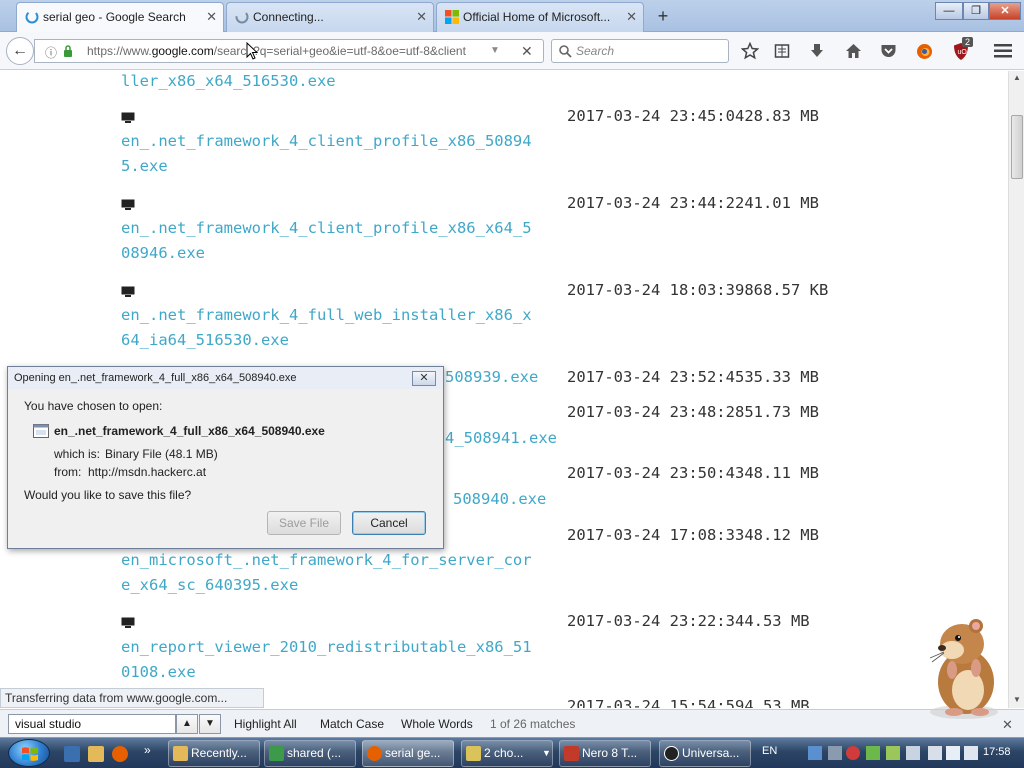 The height and width of the screenshot is (768, 1024). What do you see at coordinates (147, 472) in the screenshot?
I see `dialog-from-value: http://msdn.hackerc.at` at bounding box center [147, 472].